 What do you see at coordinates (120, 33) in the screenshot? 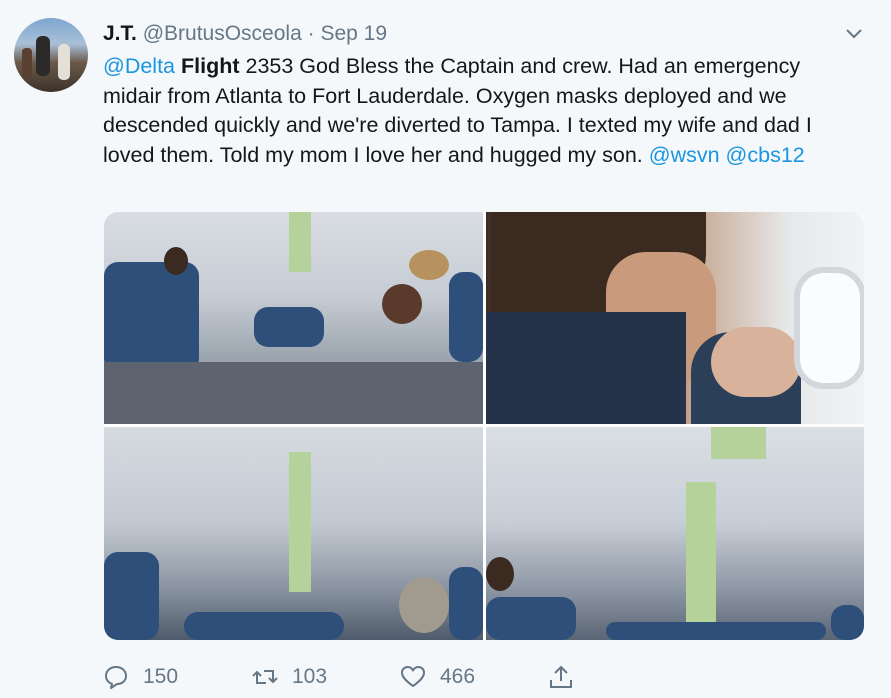
I see `author-name: J.T.` at bounding box center [120, 33].